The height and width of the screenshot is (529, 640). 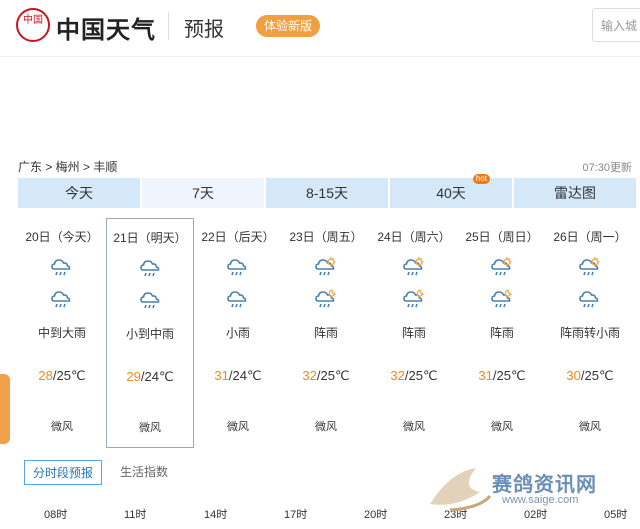 I want to click on day-date: 20日（今天）, so click(x=62, y=237).